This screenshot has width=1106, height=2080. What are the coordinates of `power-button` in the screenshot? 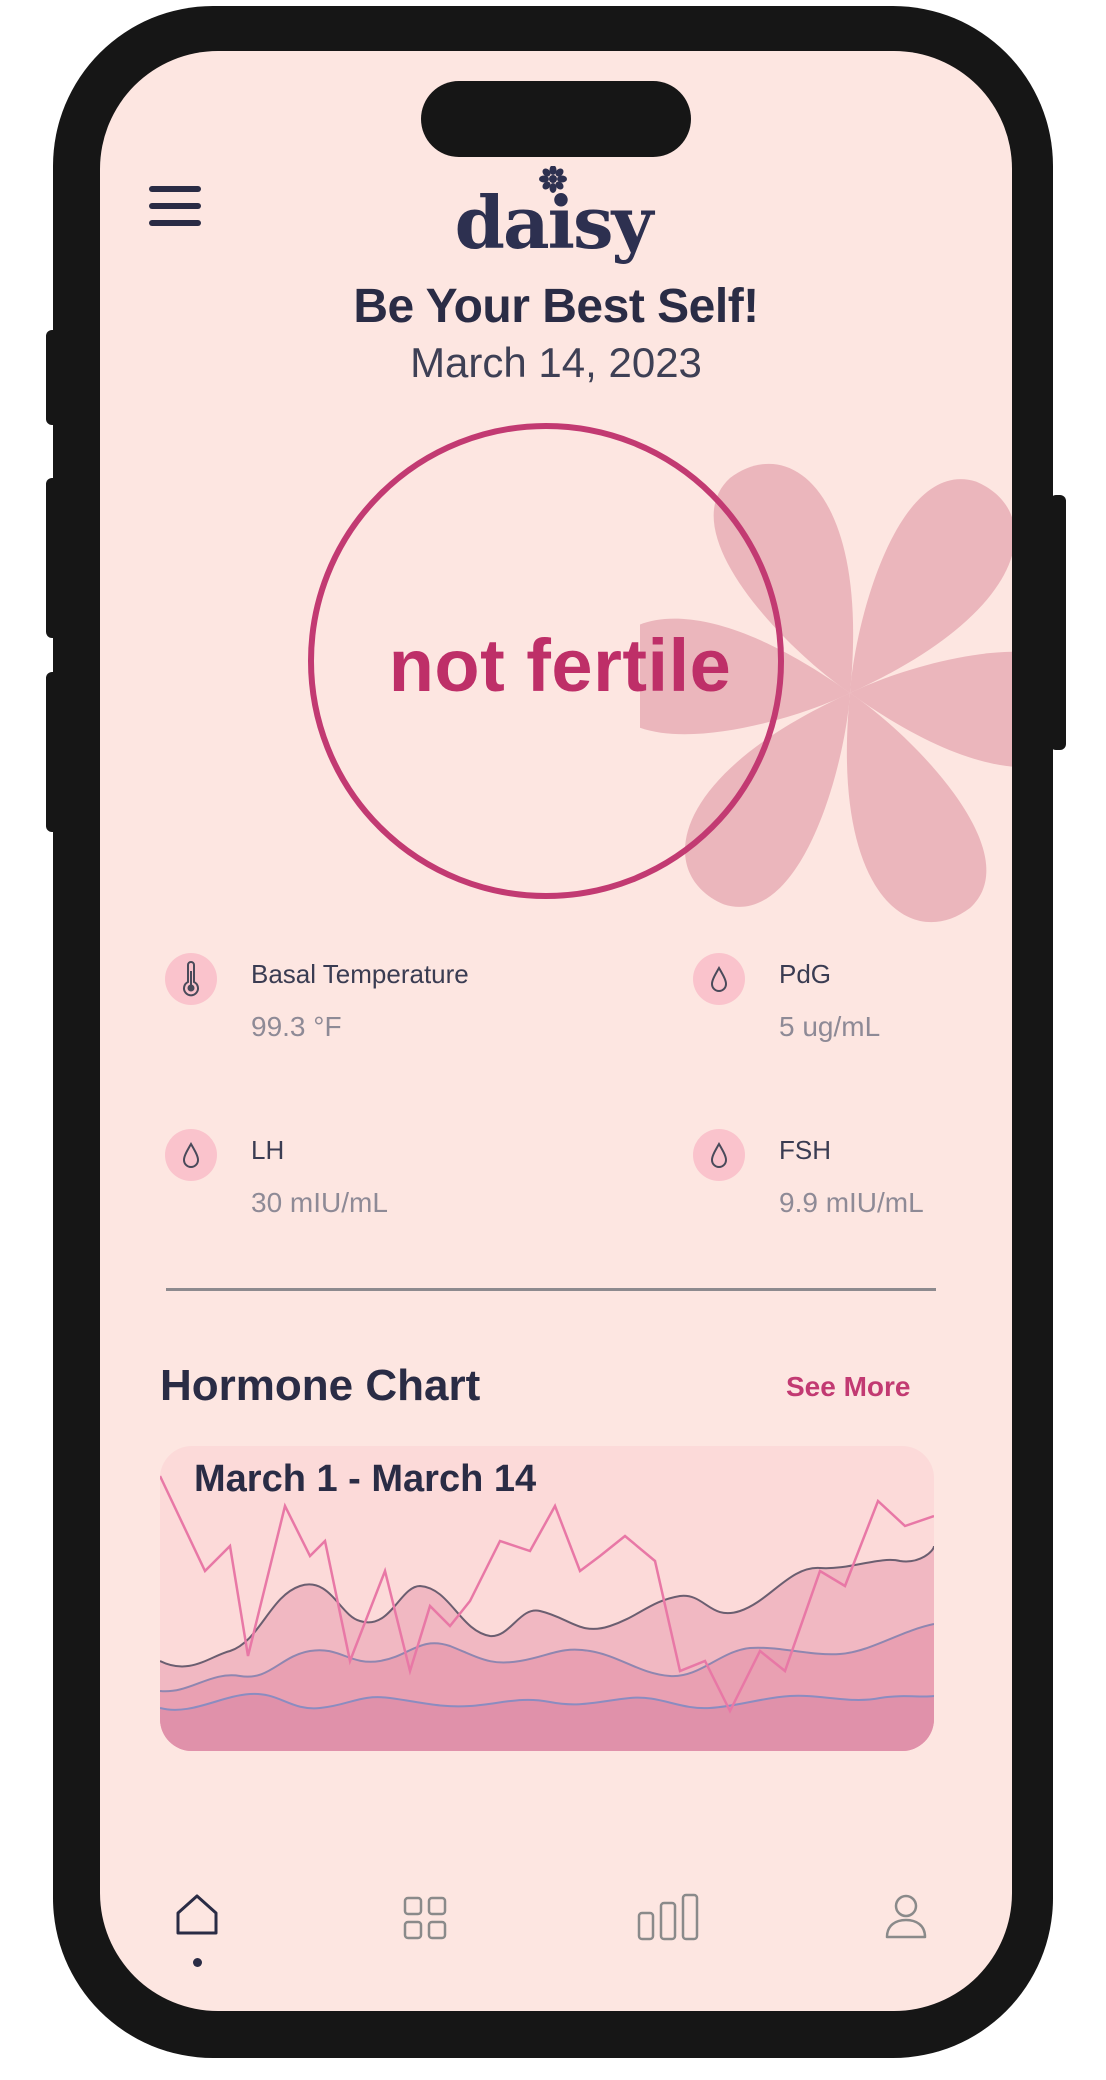 It's located at (1058, 622).